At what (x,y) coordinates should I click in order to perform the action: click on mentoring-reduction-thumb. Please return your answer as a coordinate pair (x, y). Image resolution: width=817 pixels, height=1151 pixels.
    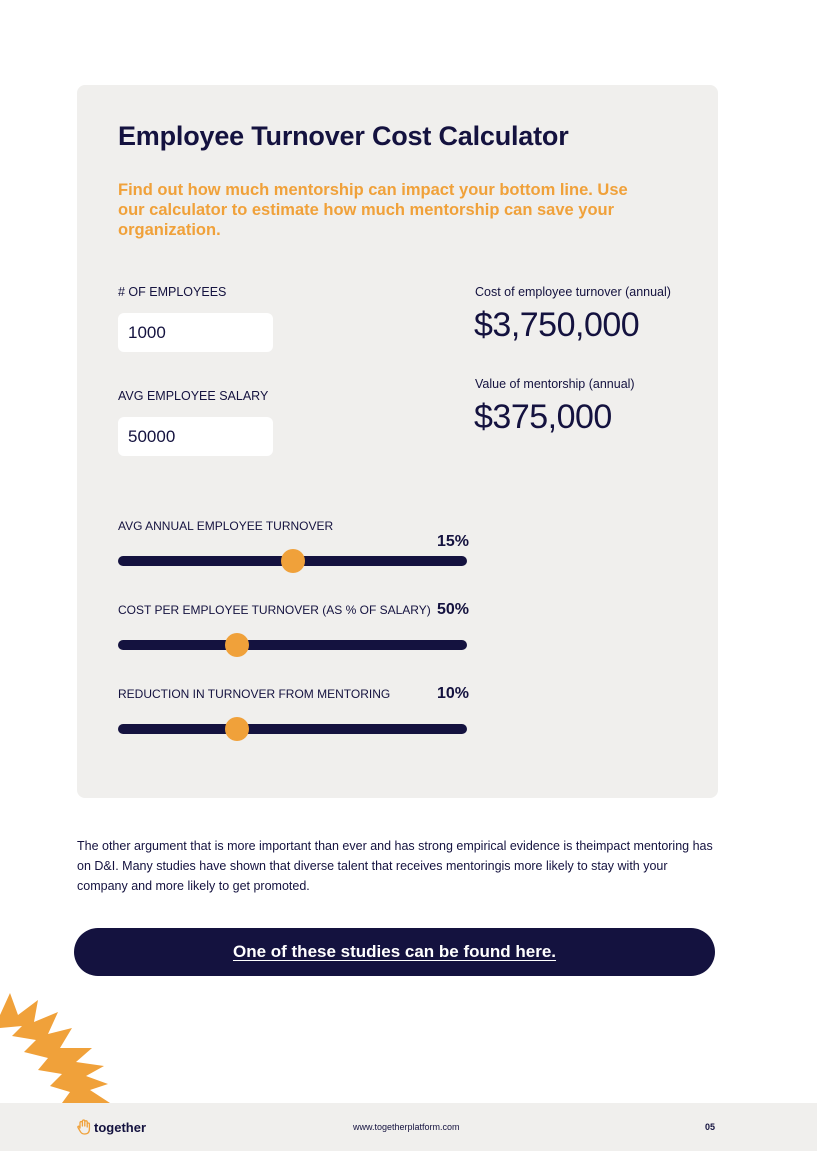
    Looking at the image, I should click on (236, 729).